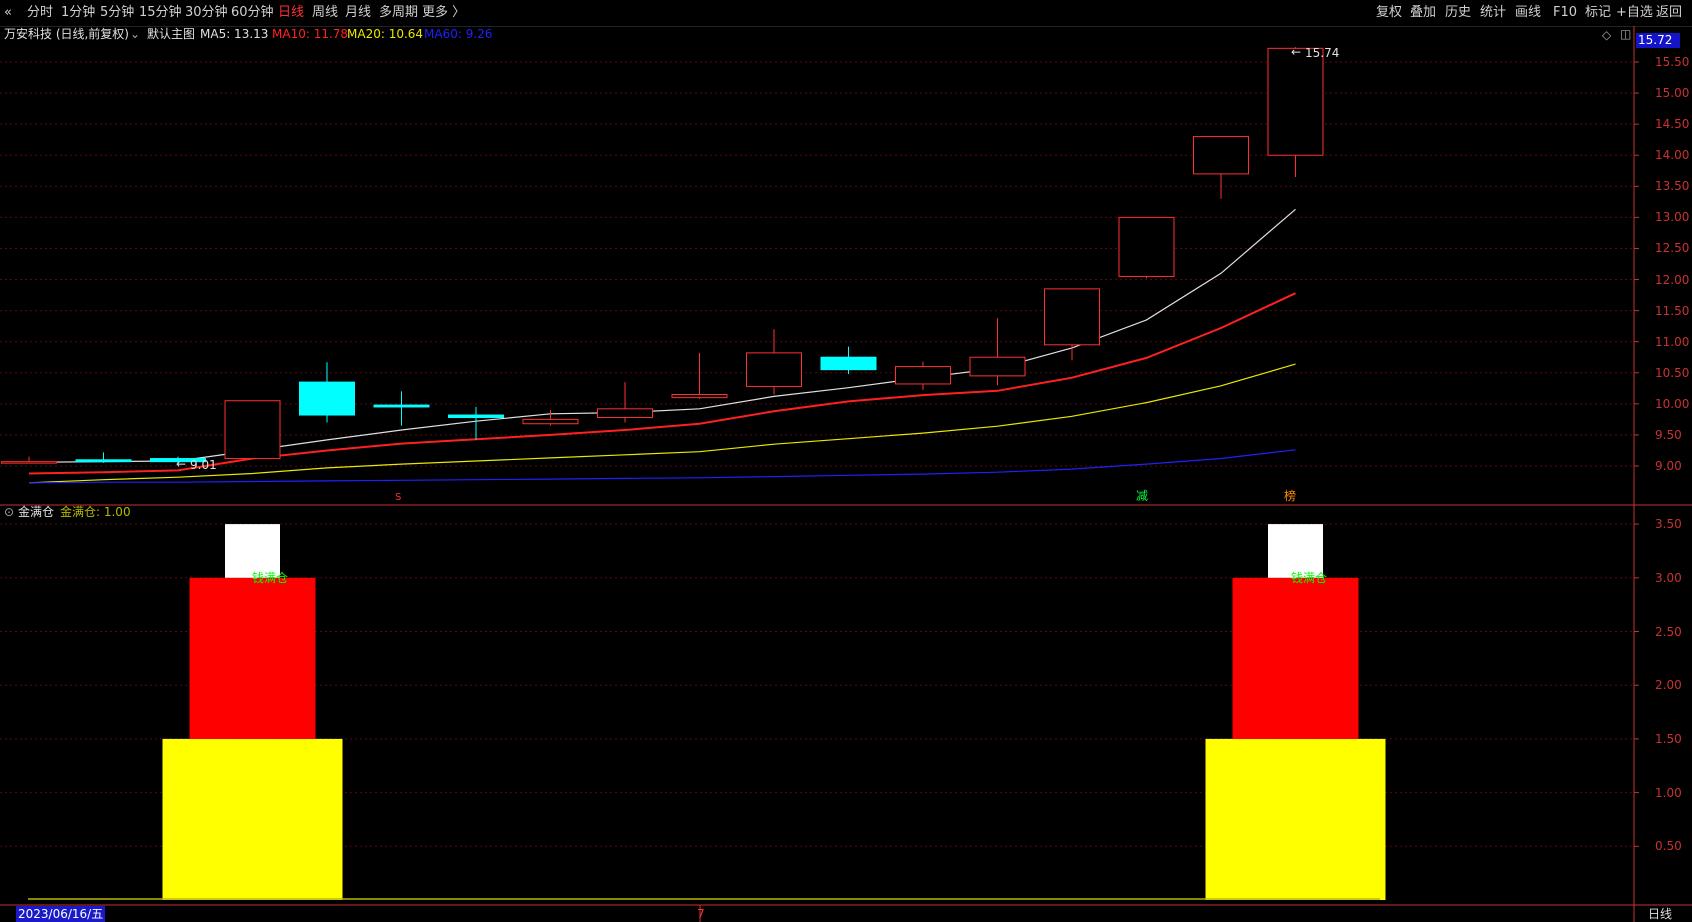 The width and height of the screenshot is (1692, 922). Describe the element at coordinates (203, 465) in the screenshot. I see `low-price-marker: 9.01` at that location.